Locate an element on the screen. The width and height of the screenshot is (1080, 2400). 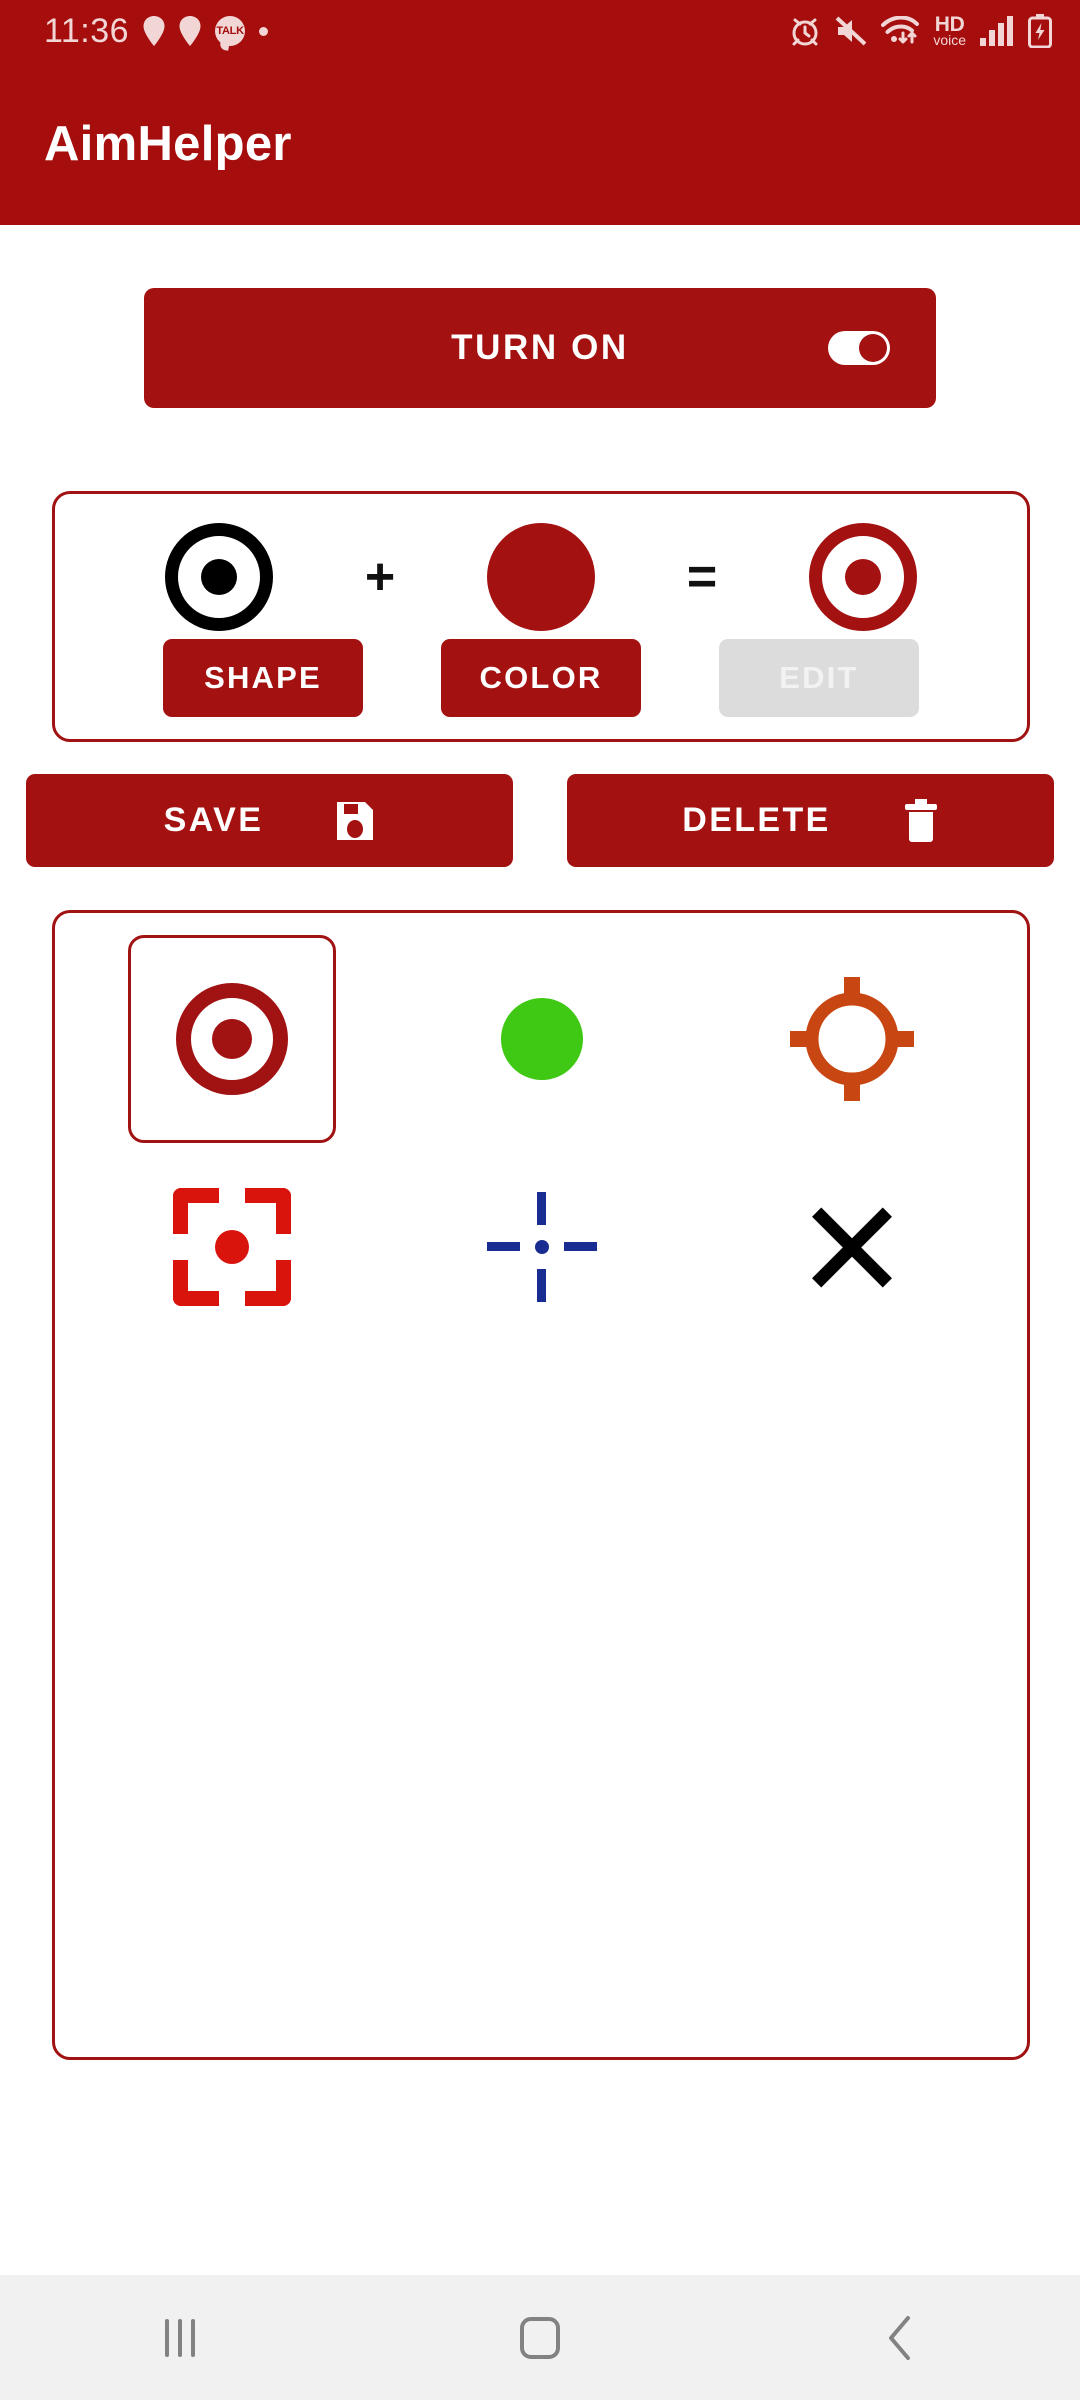
corner-brackets-dot-icon is located at coordinates (232, 1247).